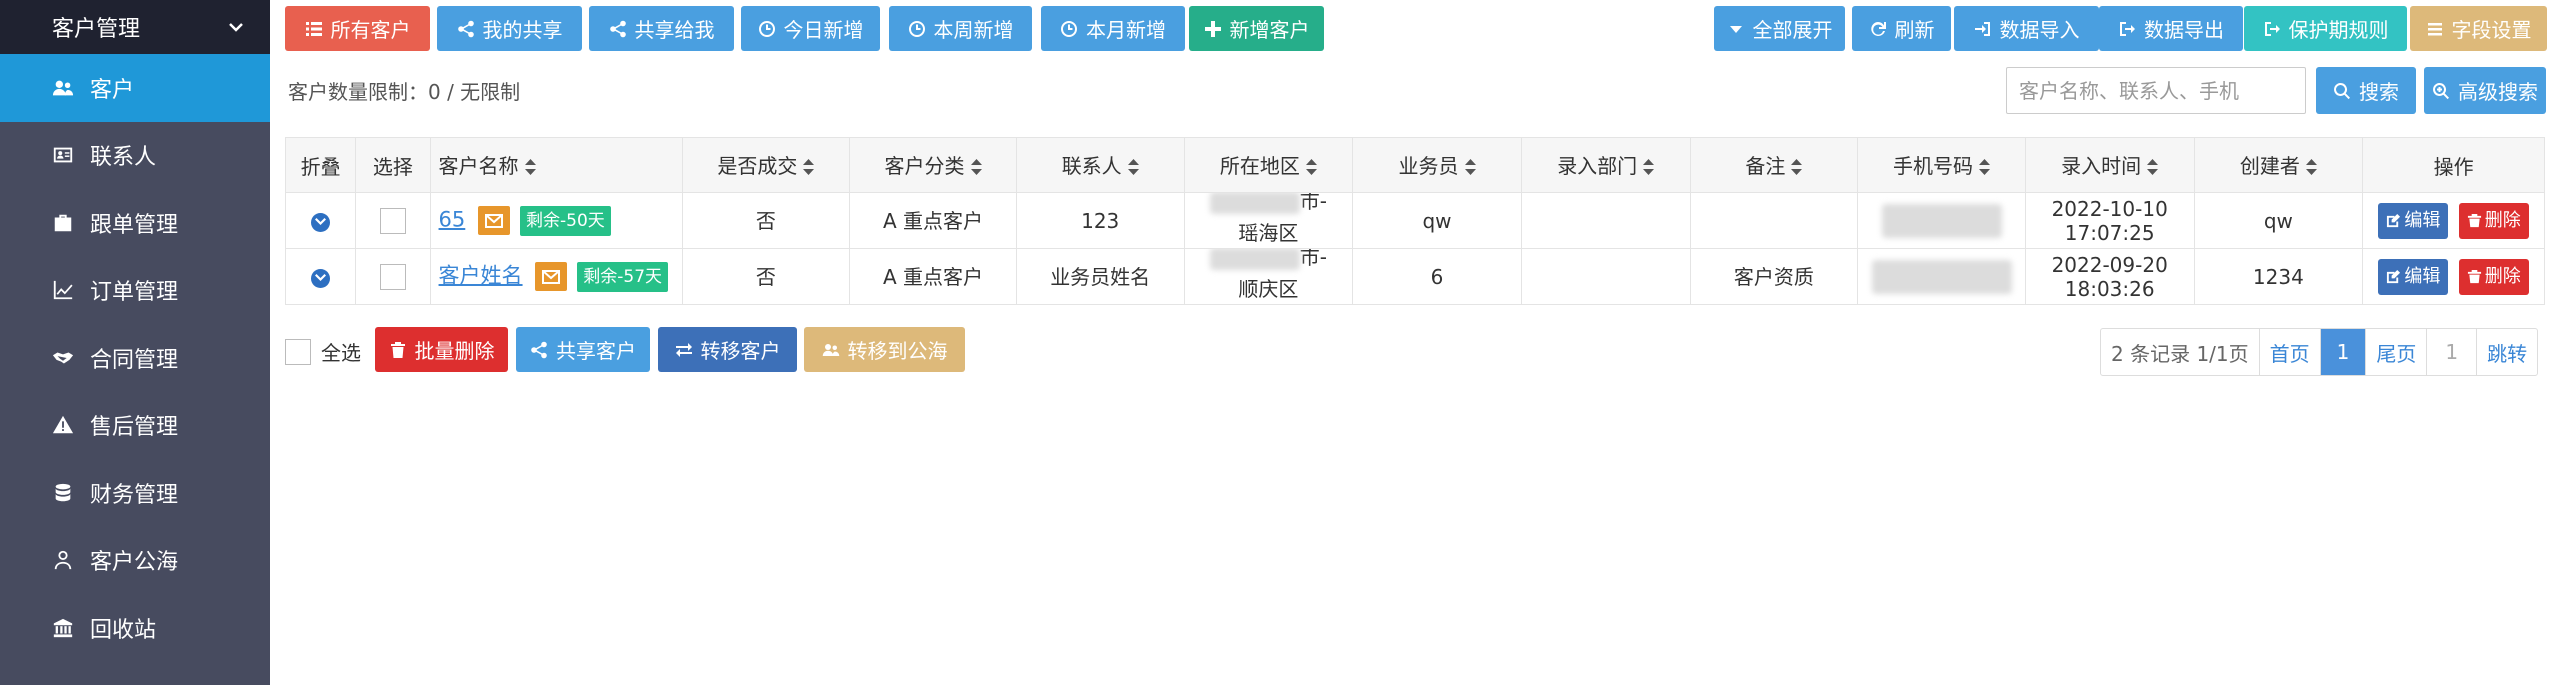 This screenshot has height=685, width=2560. Describe the element at coordinates (481, 275) in the screenshot. I see `customer-name-link: 客户姓名` at that location.